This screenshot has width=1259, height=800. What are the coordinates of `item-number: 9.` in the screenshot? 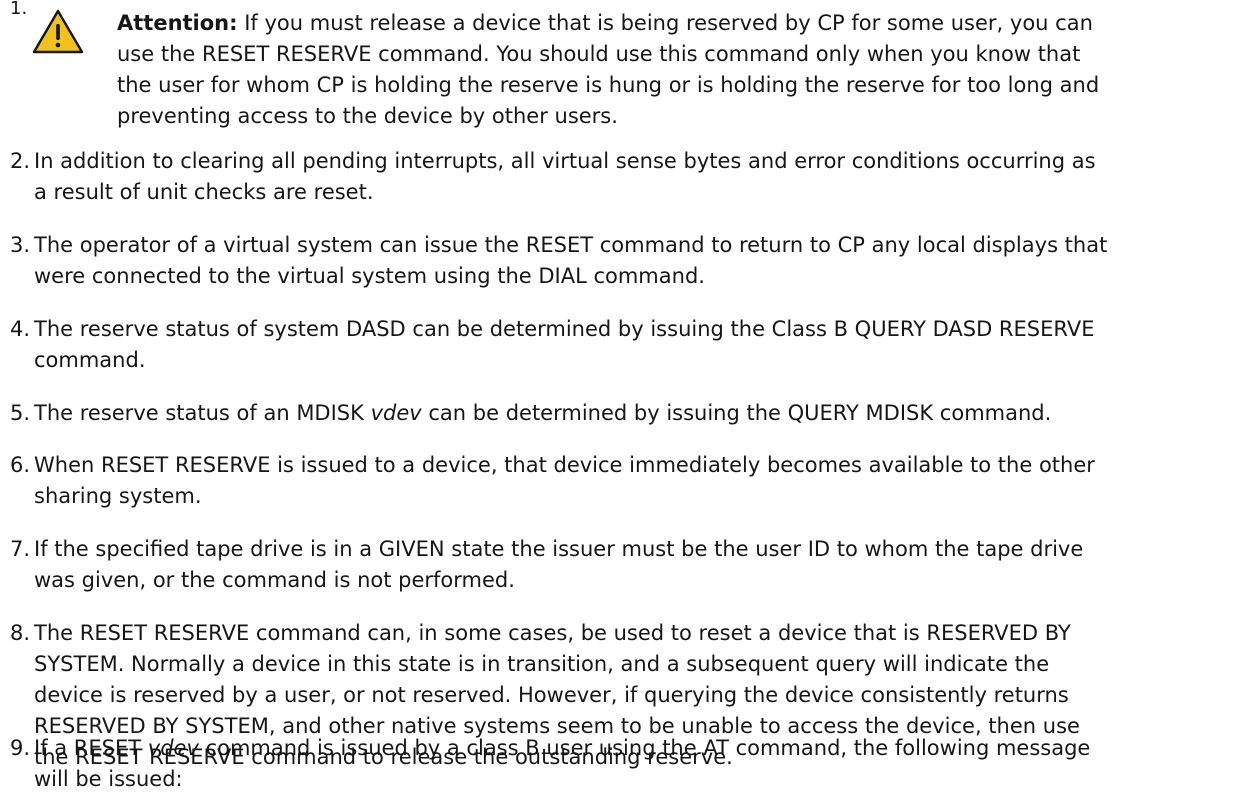 It's located at (20, 748).